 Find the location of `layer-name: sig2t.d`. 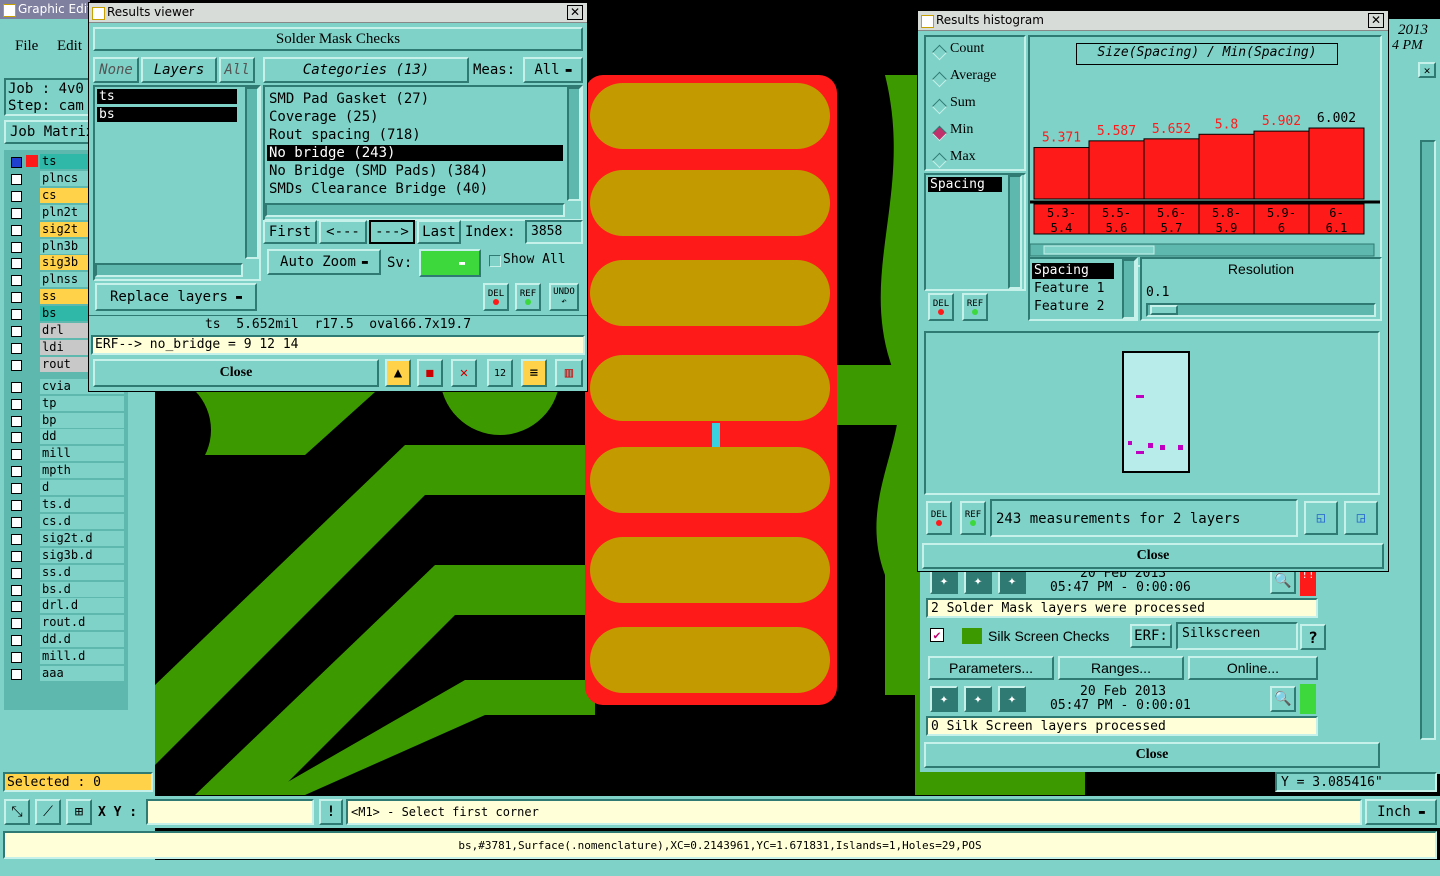

layer-name: sig2t.d is located at coordinates (82, 538).